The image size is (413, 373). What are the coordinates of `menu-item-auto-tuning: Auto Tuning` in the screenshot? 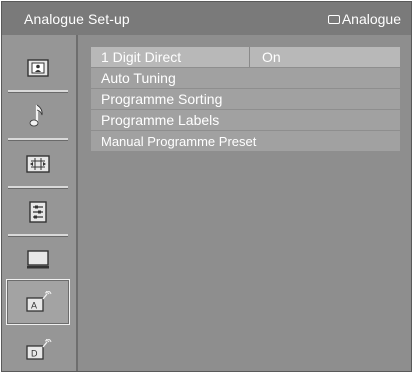 It's located at (245, 78).